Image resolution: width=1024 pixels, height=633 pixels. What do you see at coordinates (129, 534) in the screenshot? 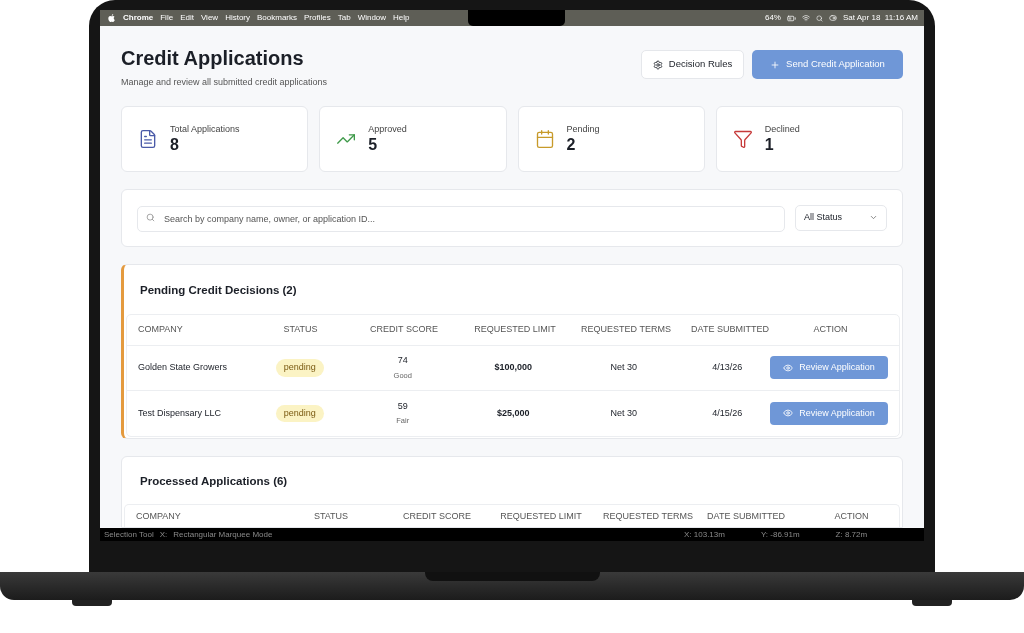
I see `status-text: Selection Tool` at bounding box center [129, 534].